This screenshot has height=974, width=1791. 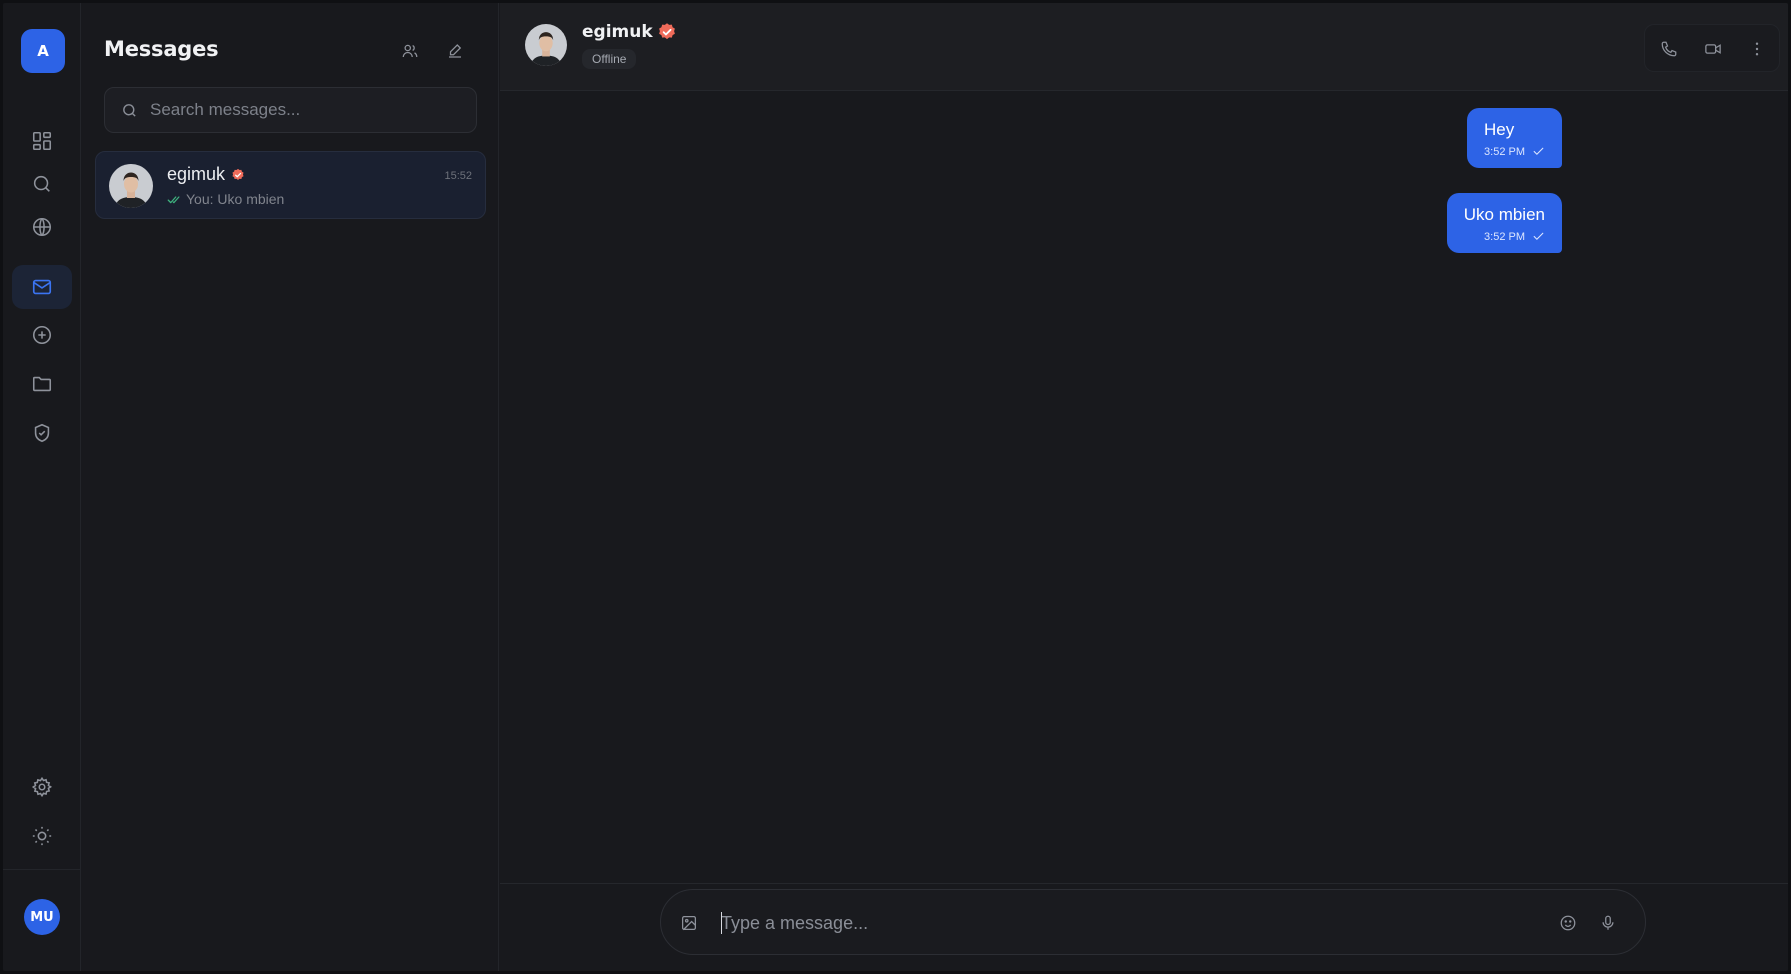 What do you see at coordinates (1144, 883) in the screenshot?
I see `composer-divider` at bounding box center [1144, 883].